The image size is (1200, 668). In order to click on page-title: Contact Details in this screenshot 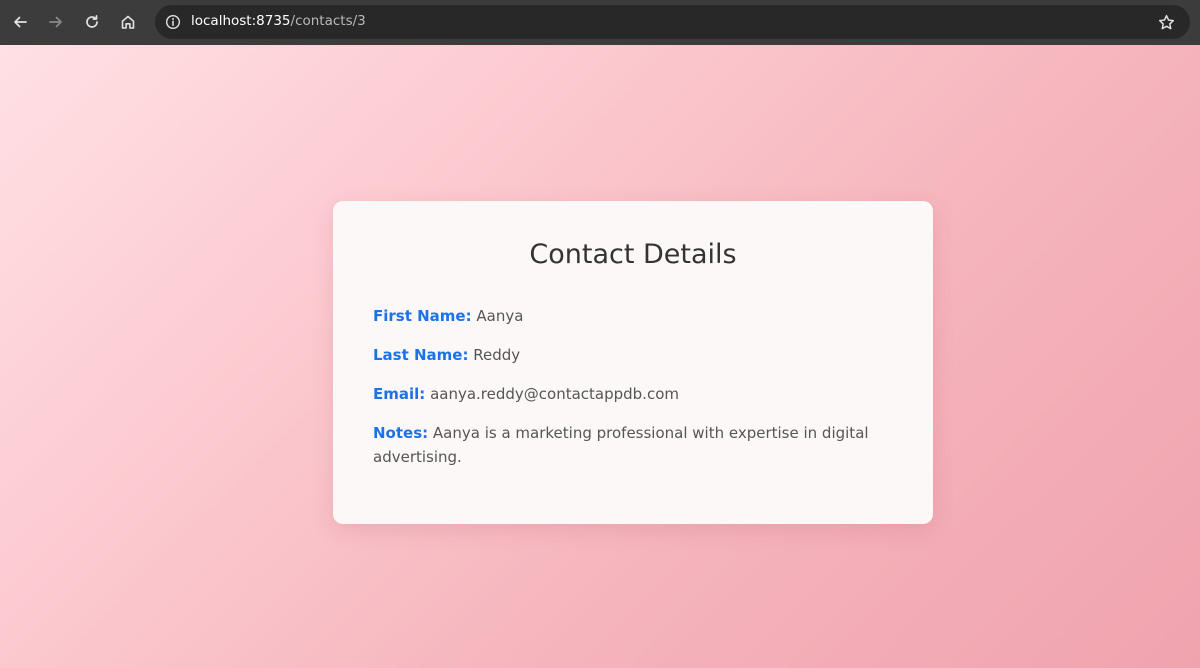, I will do `click(633, 254)`.